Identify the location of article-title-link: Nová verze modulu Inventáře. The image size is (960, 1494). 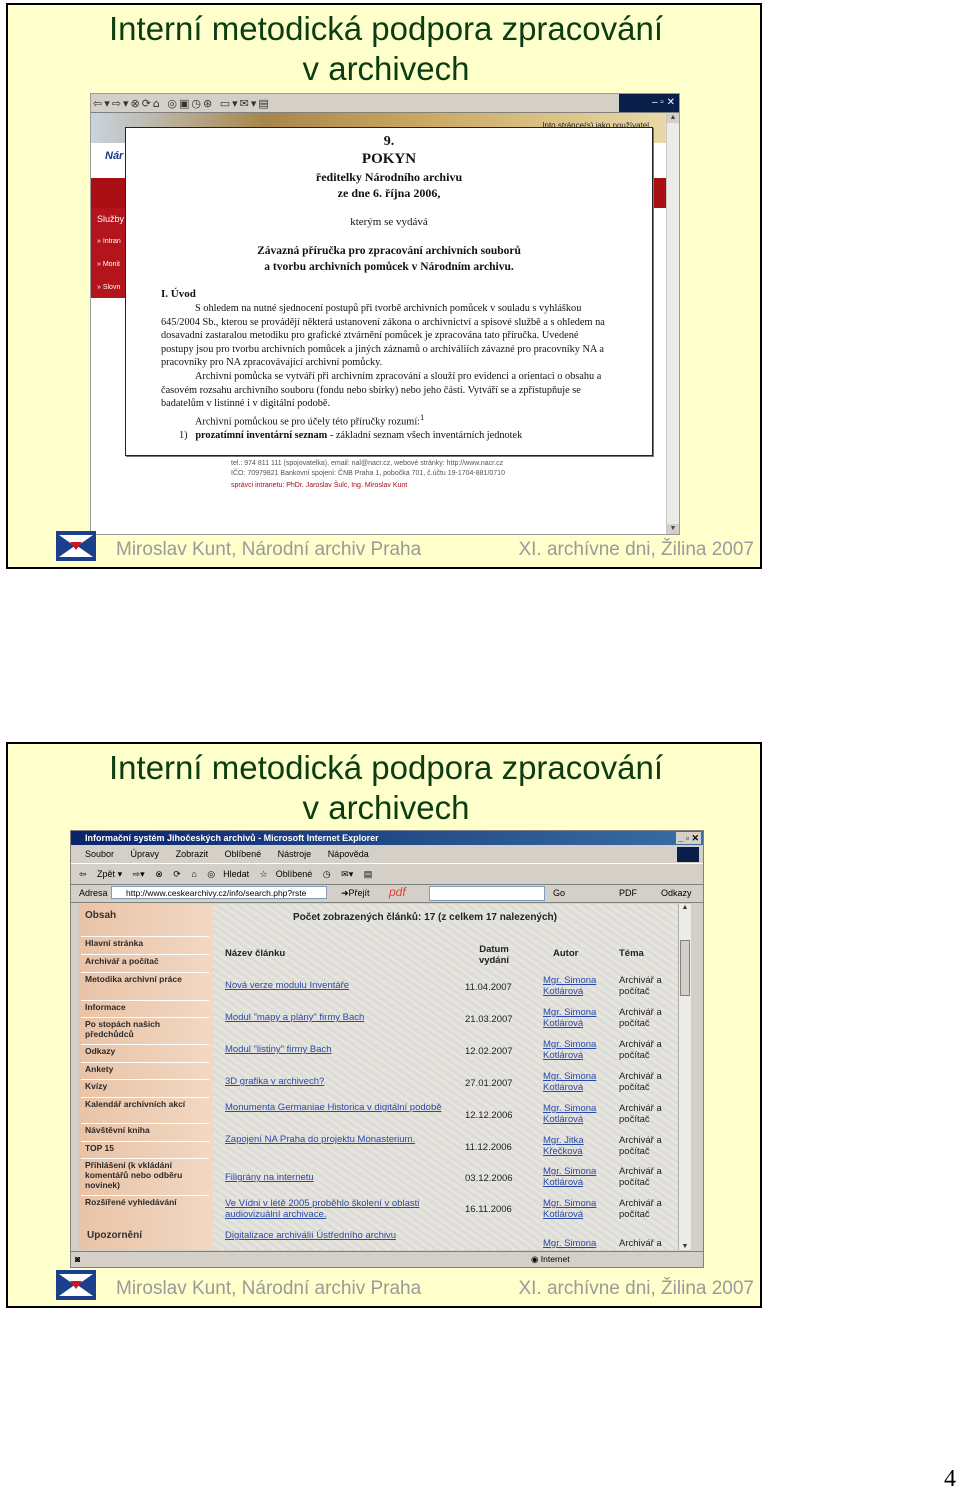
(340, 985).